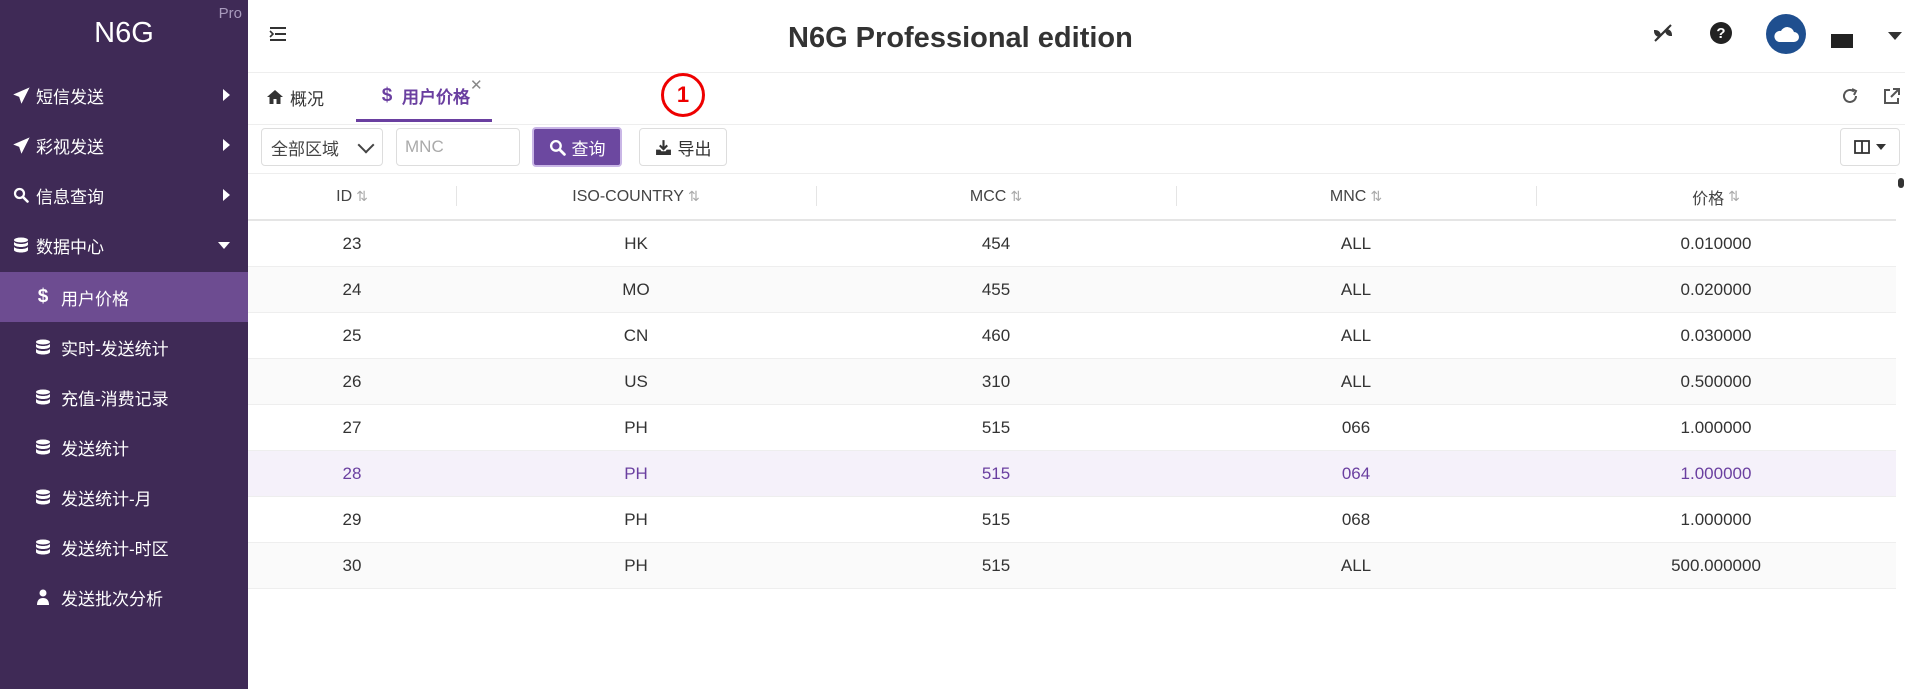 Image resolution: width=1905 pixels, height=689 pixels. What do you see at coordinates (124, 447) in the screenshot?
I see `sidebar-subitem-send-stats: 发送统计` at bounding box center [124, 447].